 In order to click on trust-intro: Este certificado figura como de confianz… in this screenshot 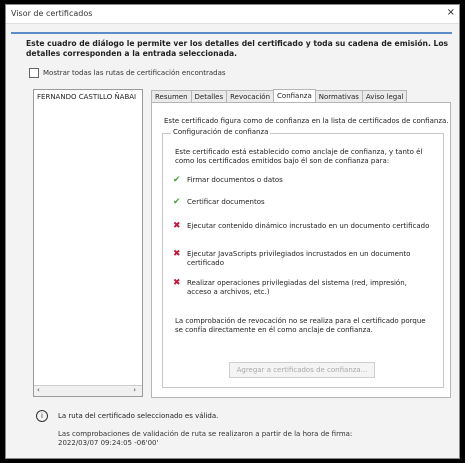, I will do `click(306, 121)`.